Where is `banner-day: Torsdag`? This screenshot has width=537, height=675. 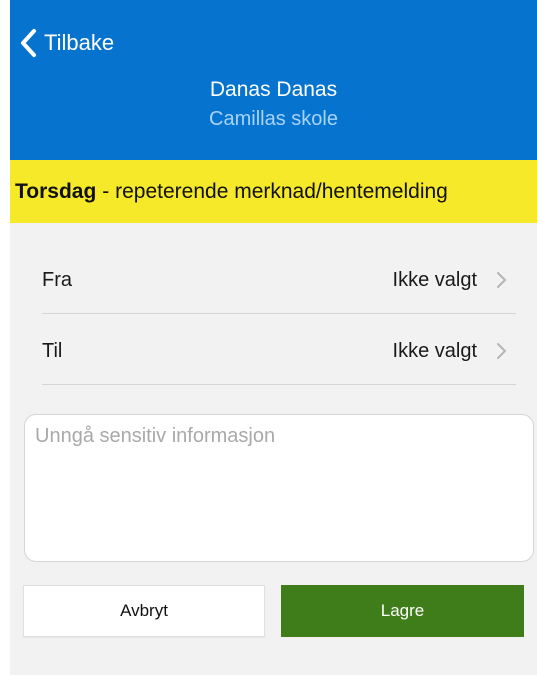 banner-day: Torsdag is located at coordinates (56, 191).